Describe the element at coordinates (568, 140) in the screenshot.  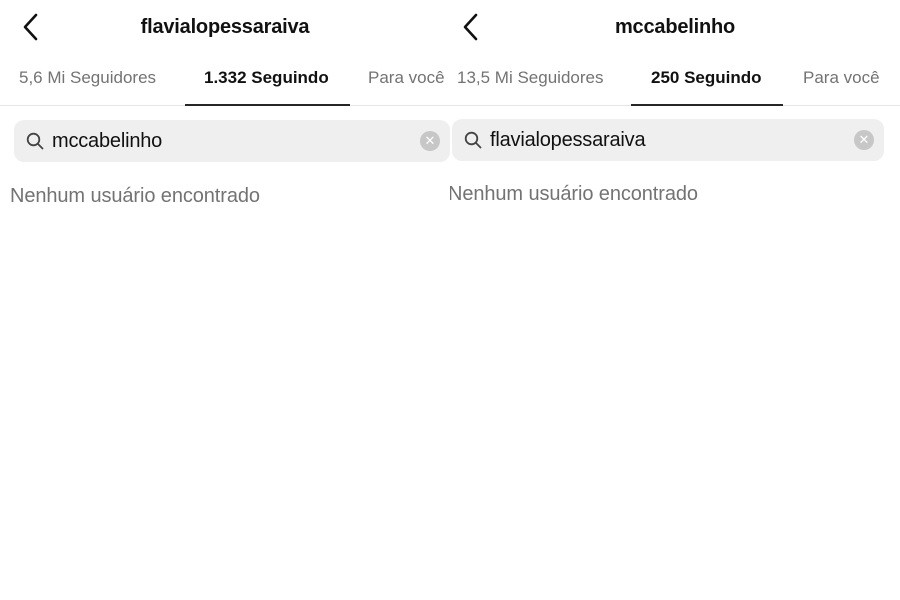
I see `search-query: flavialopessaraiva` at that location.